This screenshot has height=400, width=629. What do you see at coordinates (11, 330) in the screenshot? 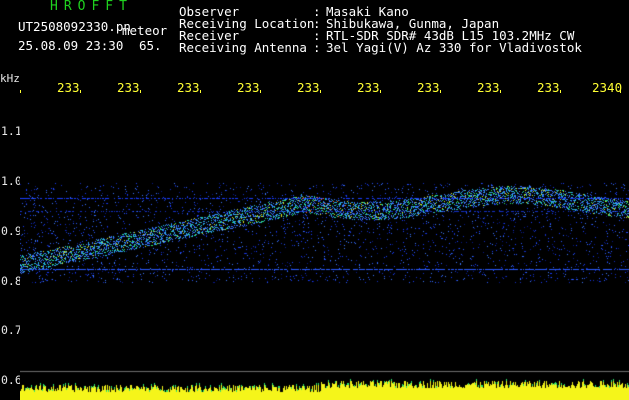
I see `y-label: 0.7` at bounding box center [11, 330].